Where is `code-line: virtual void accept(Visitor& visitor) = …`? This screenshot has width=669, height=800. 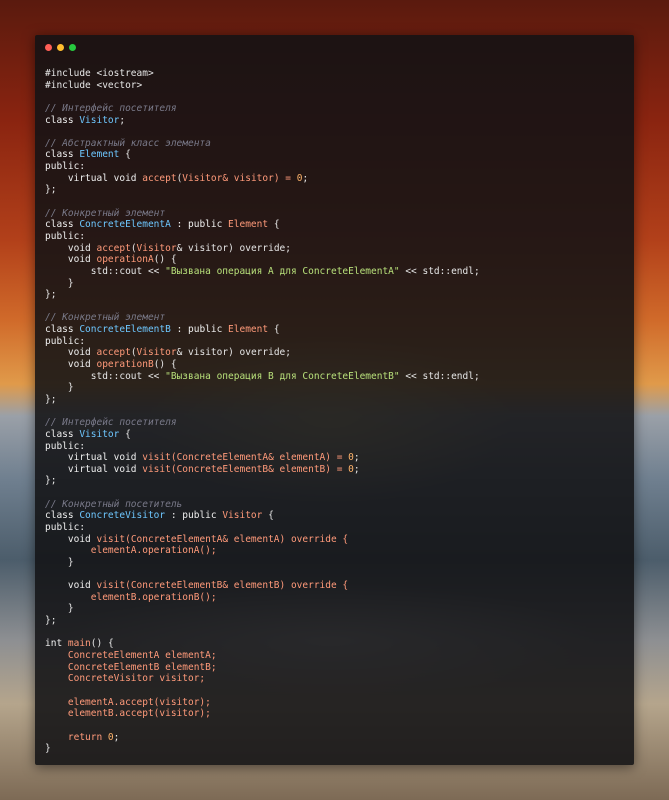
code-line: virtual void accept(Visitor& visitor) = … is located at coordinates (334, 179).